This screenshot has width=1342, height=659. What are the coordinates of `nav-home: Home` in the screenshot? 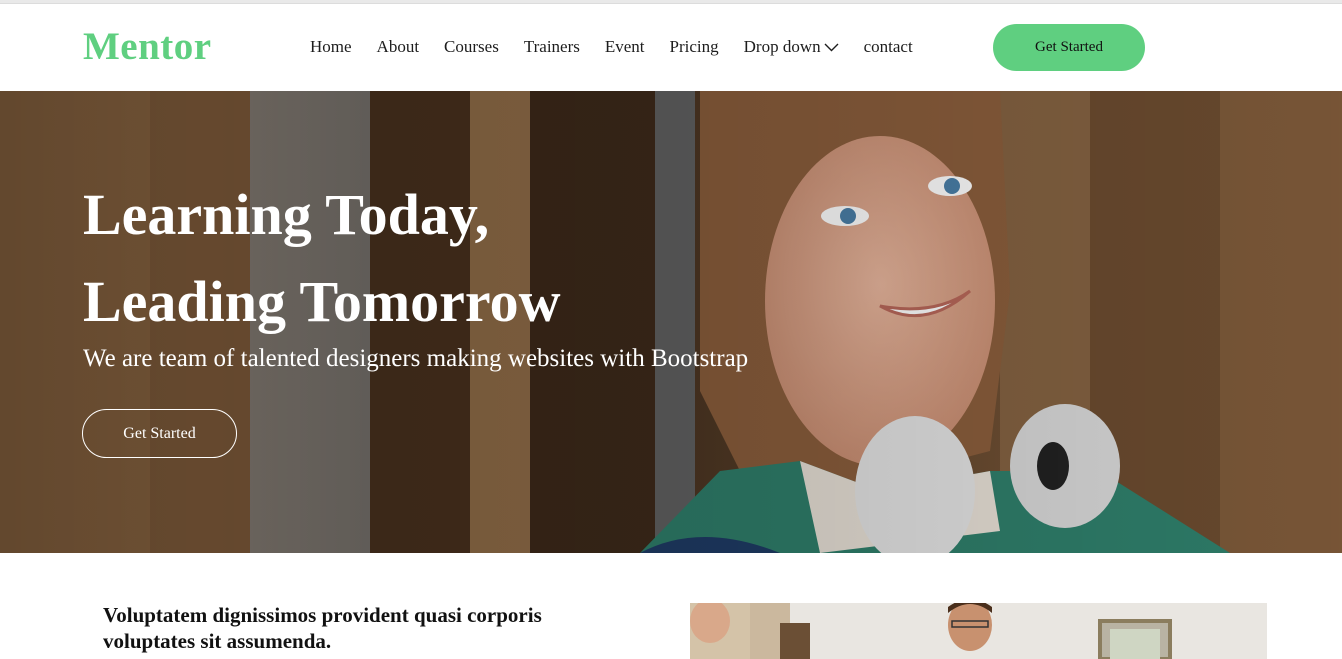 It's located at (331, 47).